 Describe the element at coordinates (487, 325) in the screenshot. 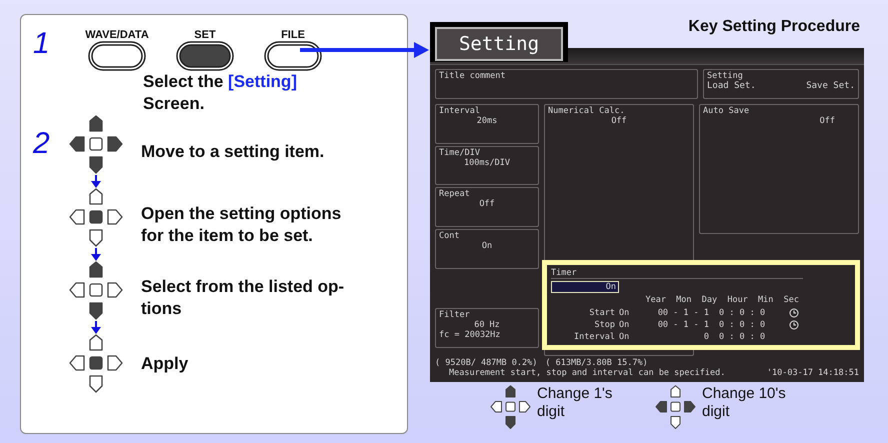

I see `field-value: 60 Hz` at that location.